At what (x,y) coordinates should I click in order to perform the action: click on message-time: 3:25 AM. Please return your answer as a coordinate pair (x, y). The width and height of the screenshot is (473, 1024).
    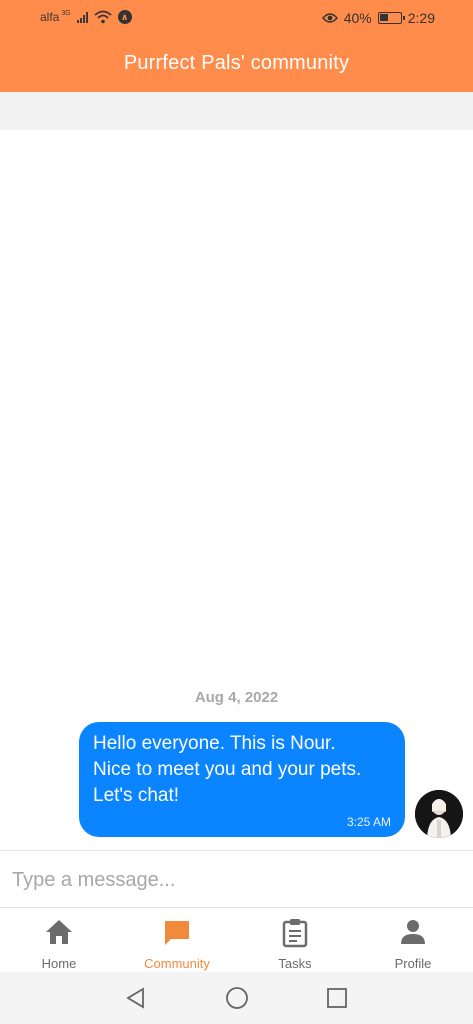
    Looking at the image, I should click on (368, 822).